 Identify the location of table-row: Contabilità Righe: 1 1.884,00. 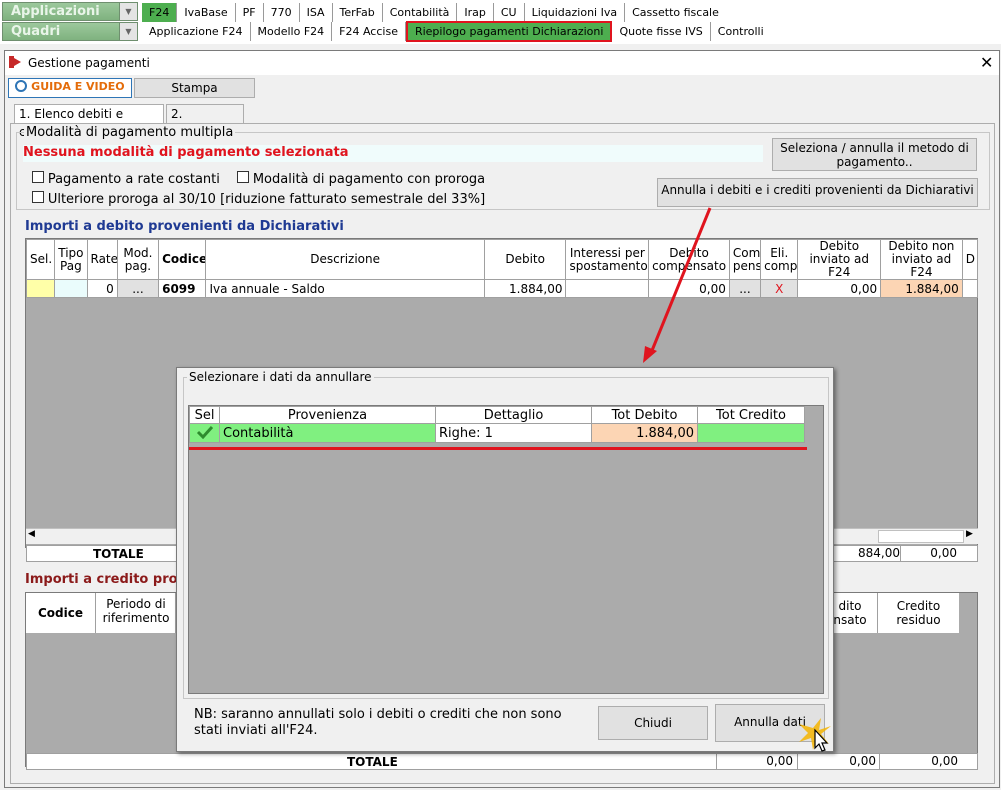
(497, 433).